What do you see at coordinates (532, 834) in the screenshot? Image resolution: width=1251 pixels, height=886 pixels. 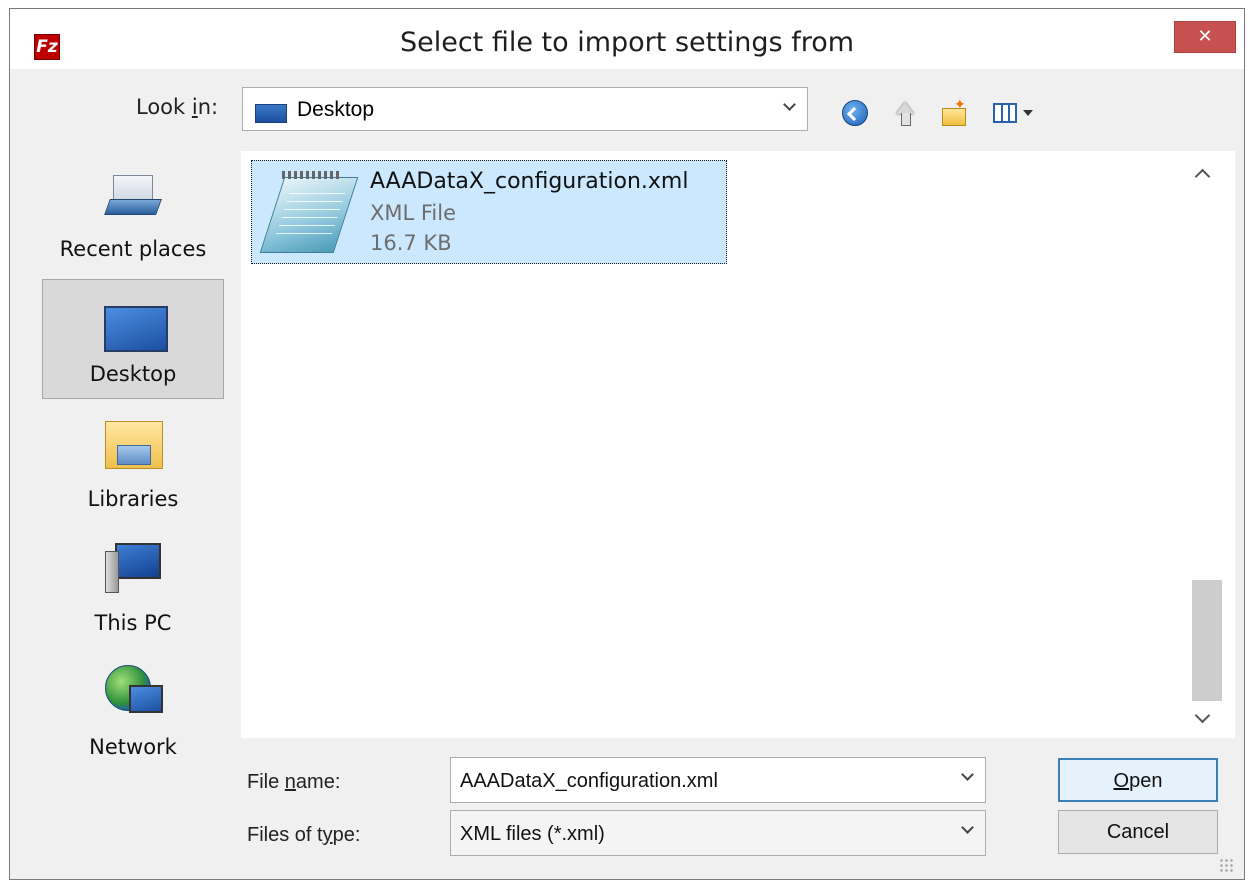 I see `file-type-value: XML files (*.xml)` at bounding box center [532, 834].